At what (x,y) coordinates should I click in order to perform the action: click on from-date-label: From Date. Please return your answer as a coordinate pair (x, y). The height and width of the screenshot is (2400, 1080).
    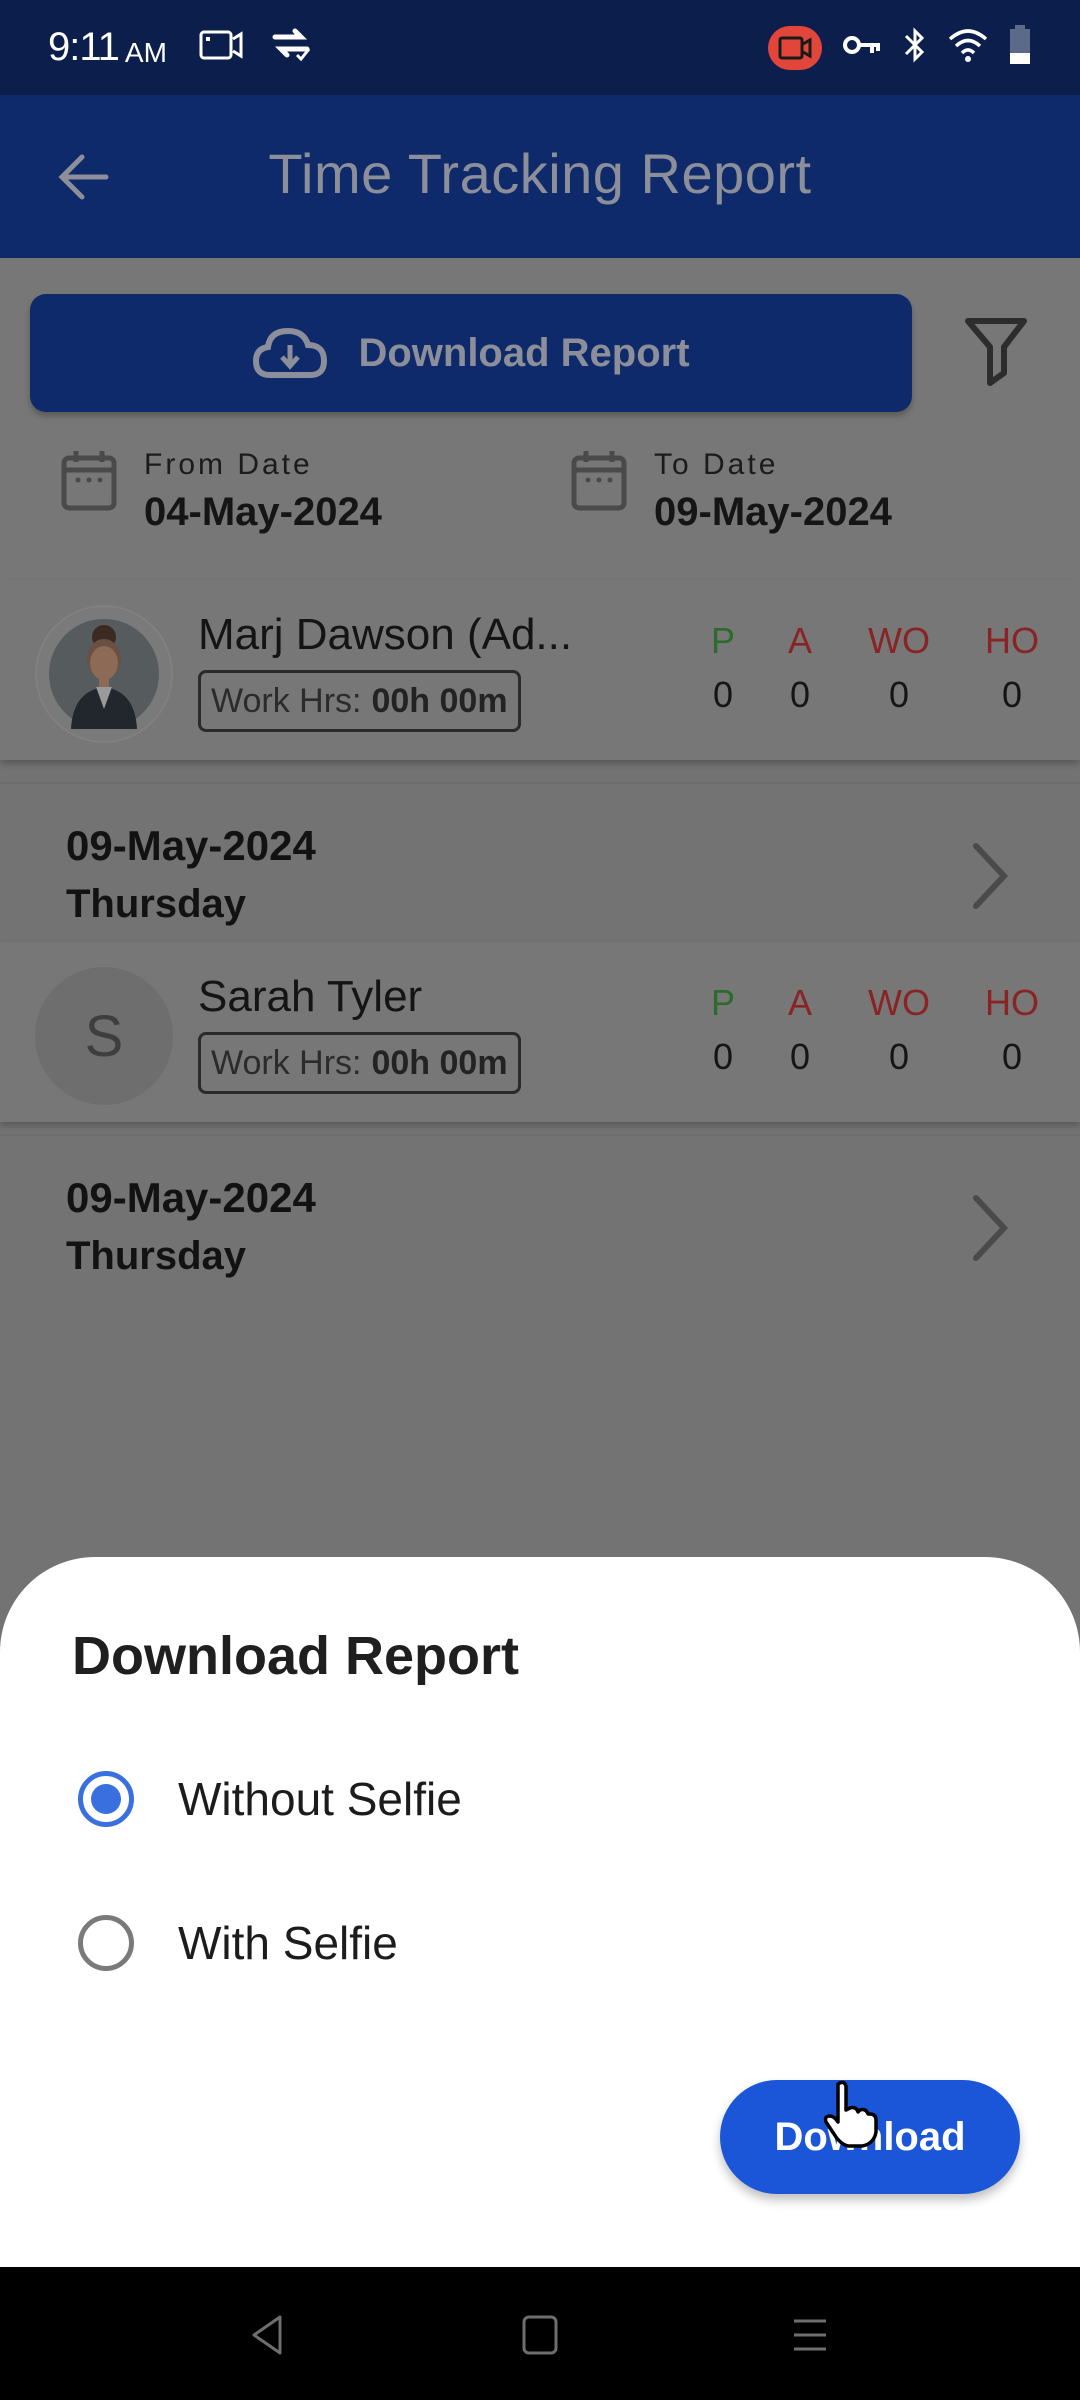
    Looking at the image, I should click on (228, 464).